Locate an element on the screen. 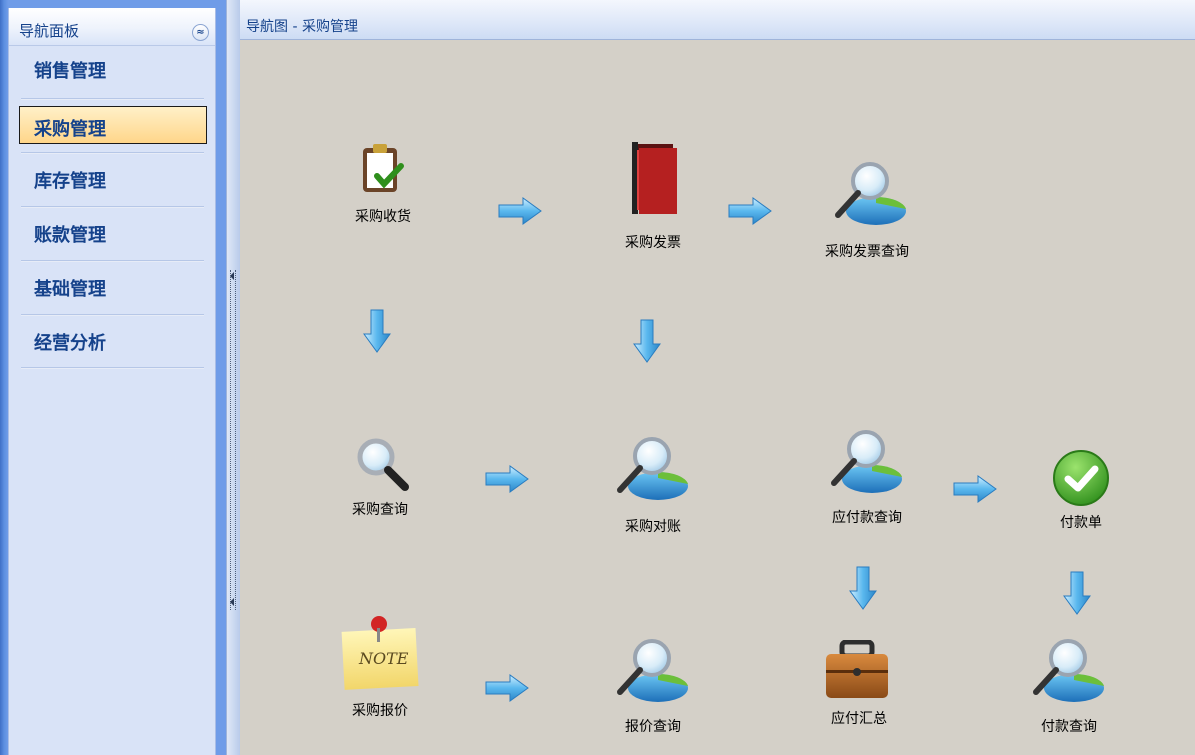 The height and width of the screenshot is (755, 1195). node-purchase-quote: NOTE 采购报价 is located at coordinates (380, 672).